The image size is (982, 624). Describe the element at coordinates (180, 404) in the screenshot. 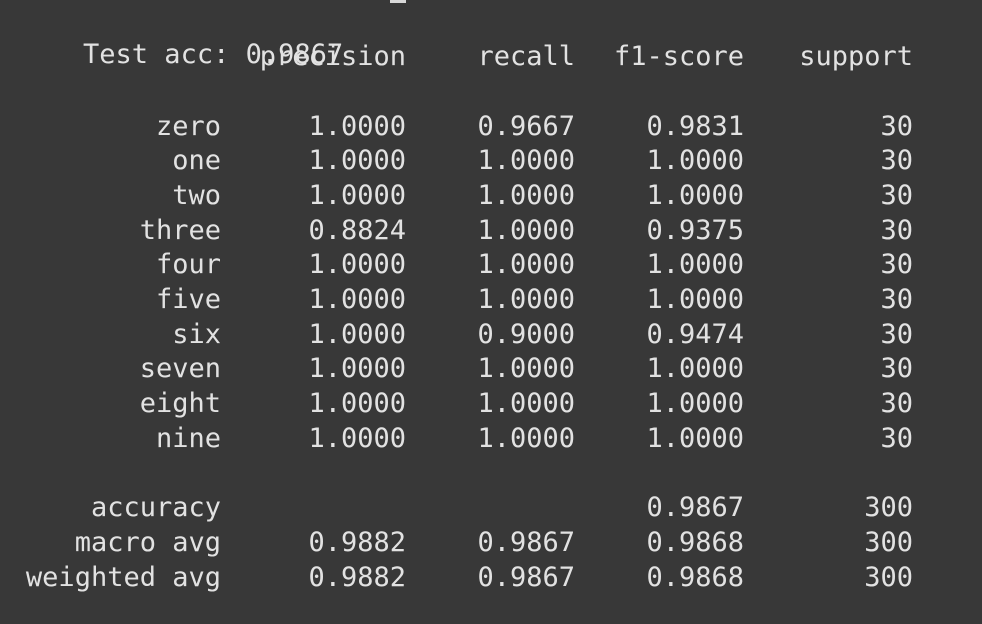

I see `row-label: eight` at that location.